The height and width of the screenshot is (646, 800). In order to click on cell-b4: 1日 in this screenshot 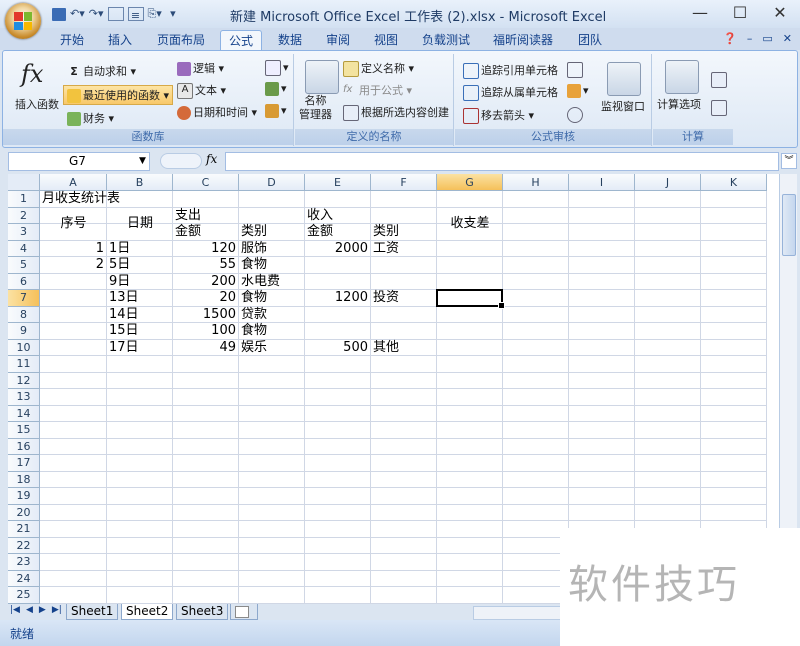, I will do `click(119, 249)`.